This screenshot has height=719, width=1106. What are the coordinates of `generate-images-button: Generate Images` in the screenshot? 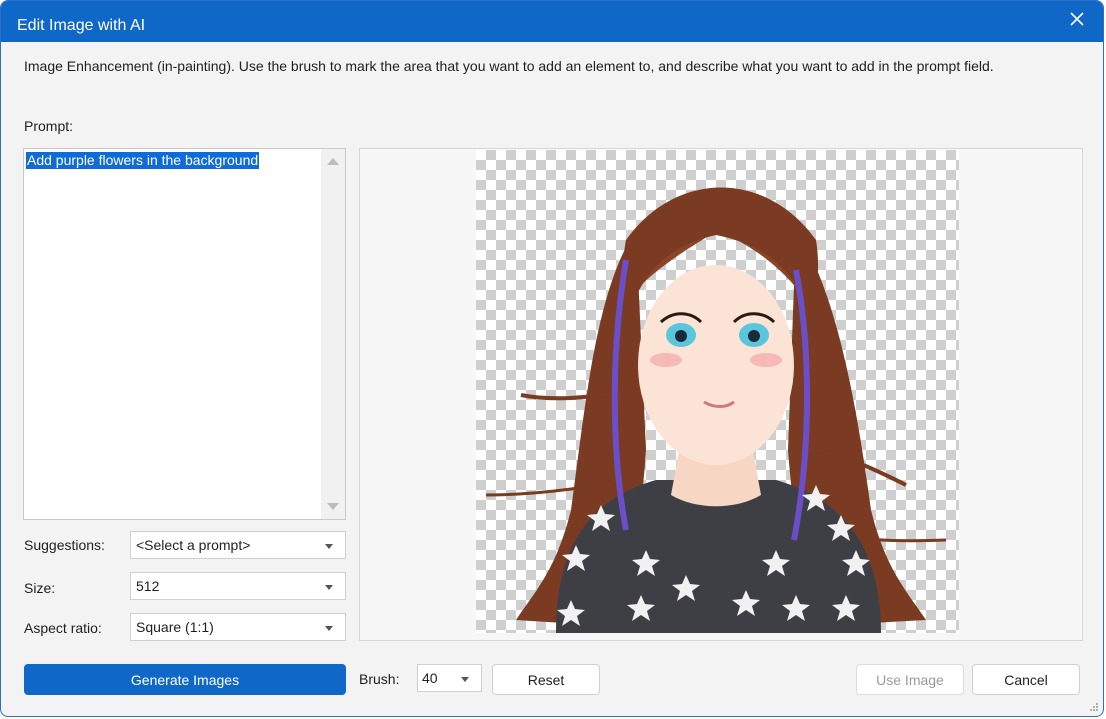 It's located at (185, 679).